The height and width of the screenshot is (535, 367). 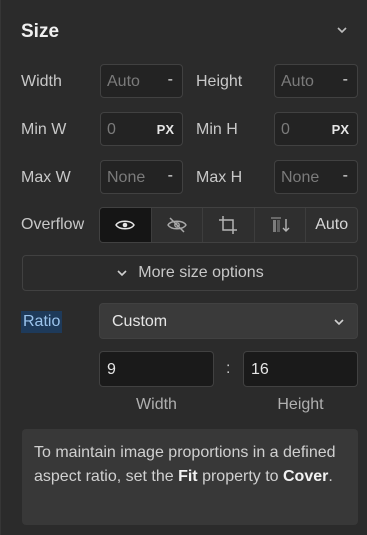 What do you see at coordinates (300, 369) in the screenshot?
I see `ratio-height-input: 16` at bounding box center [300, 369].